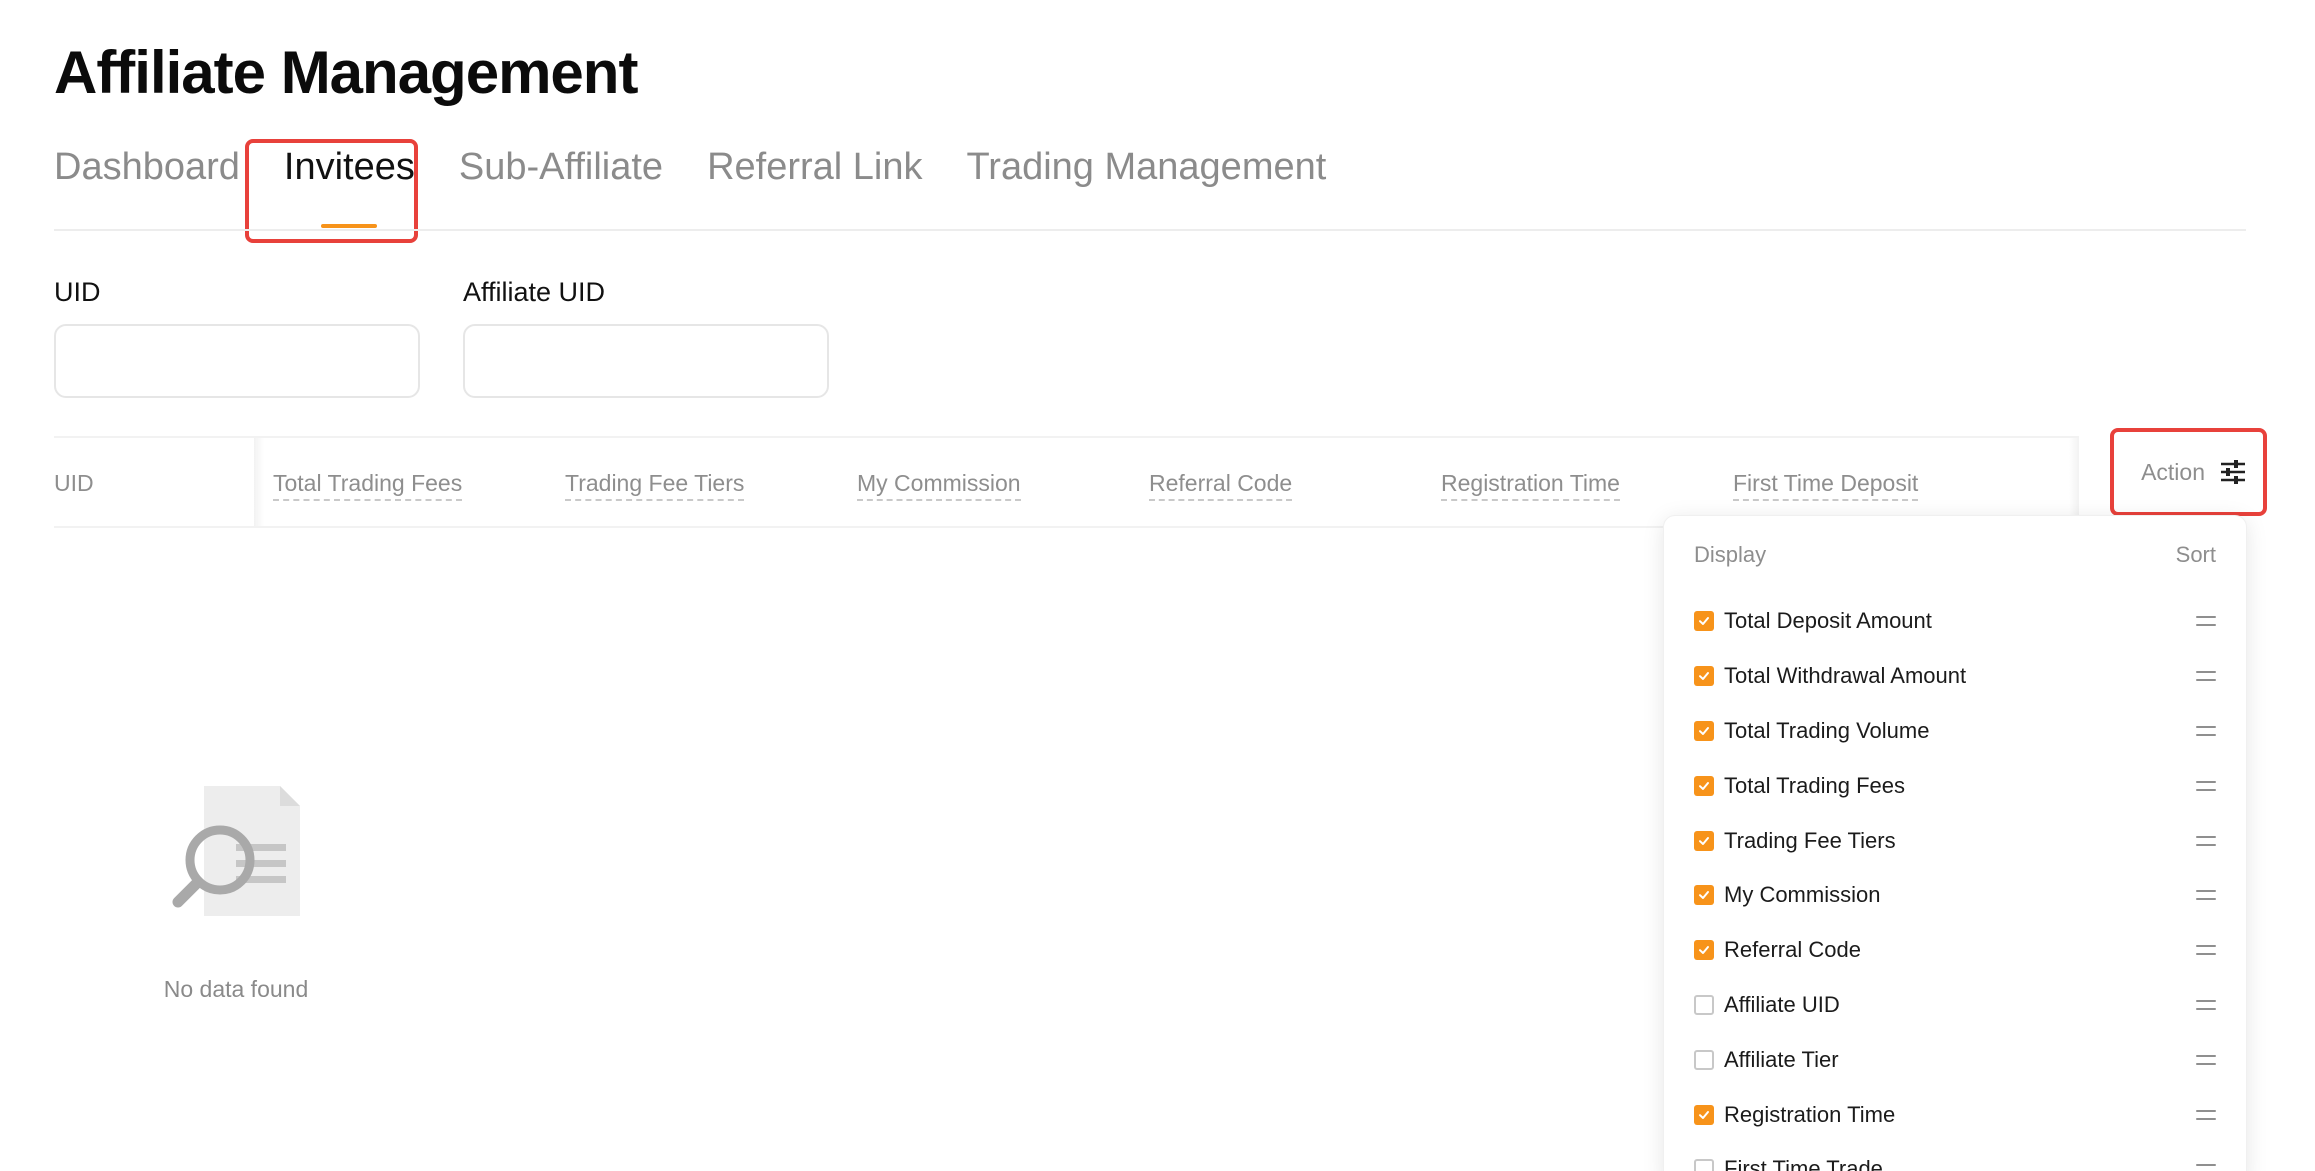 The height and width of the screenshot is (1171, 2315). Describe the element at coordinates (1730, 554) in the screenshot. I see `display-header: Display` at that location.